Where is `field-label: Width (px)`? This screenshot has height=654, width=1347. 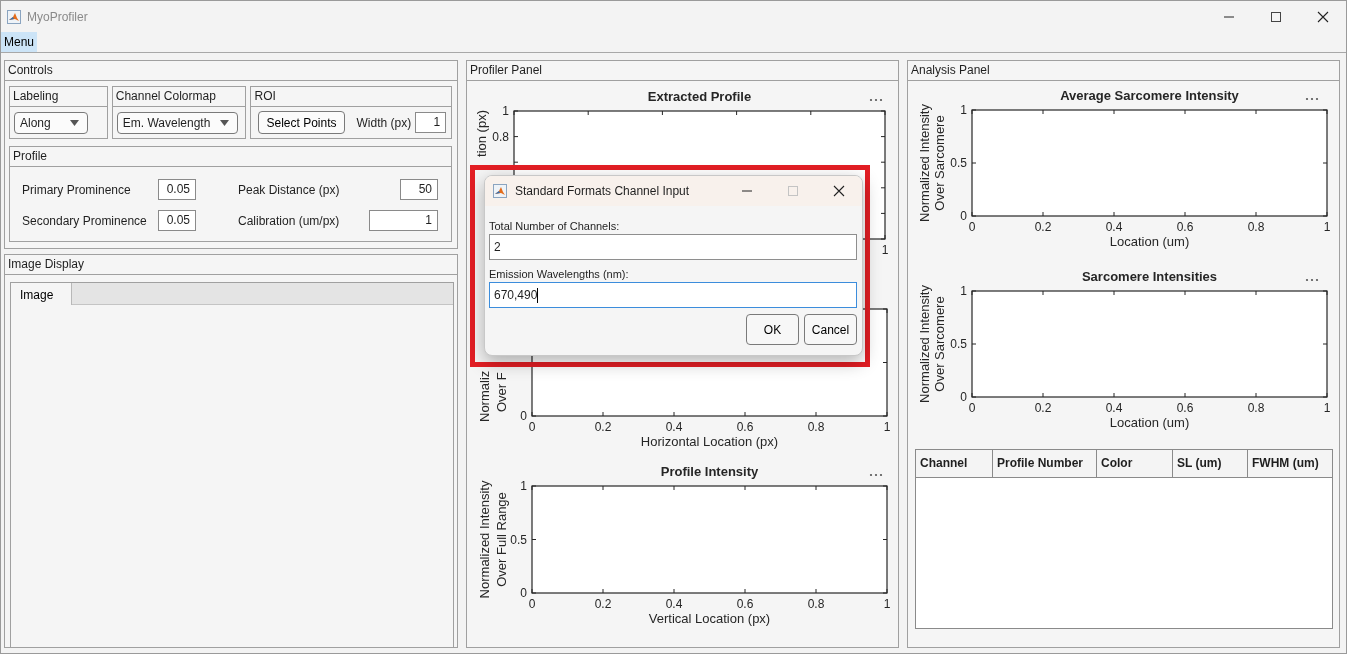
field-label: Width (px) is located at coordinates (384, 123).